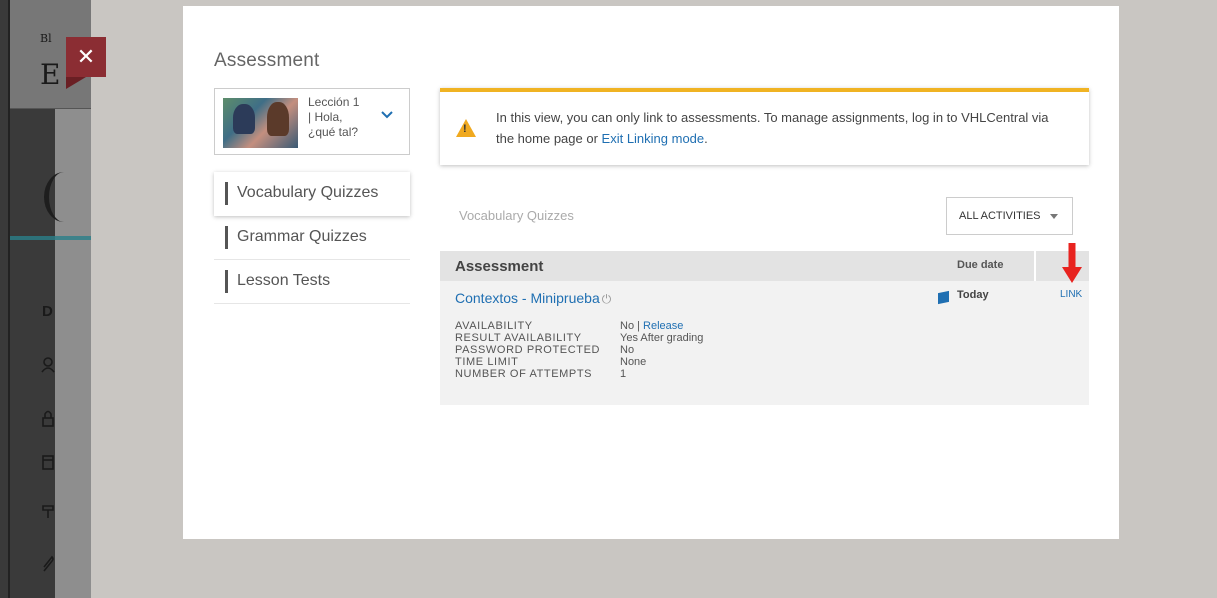 This screenshot has width=1217, height=598. Describe the element at coordinates (308, 192) in the screenshot. I see `nav-item-label: Vocabulary Quizzes` at that location.